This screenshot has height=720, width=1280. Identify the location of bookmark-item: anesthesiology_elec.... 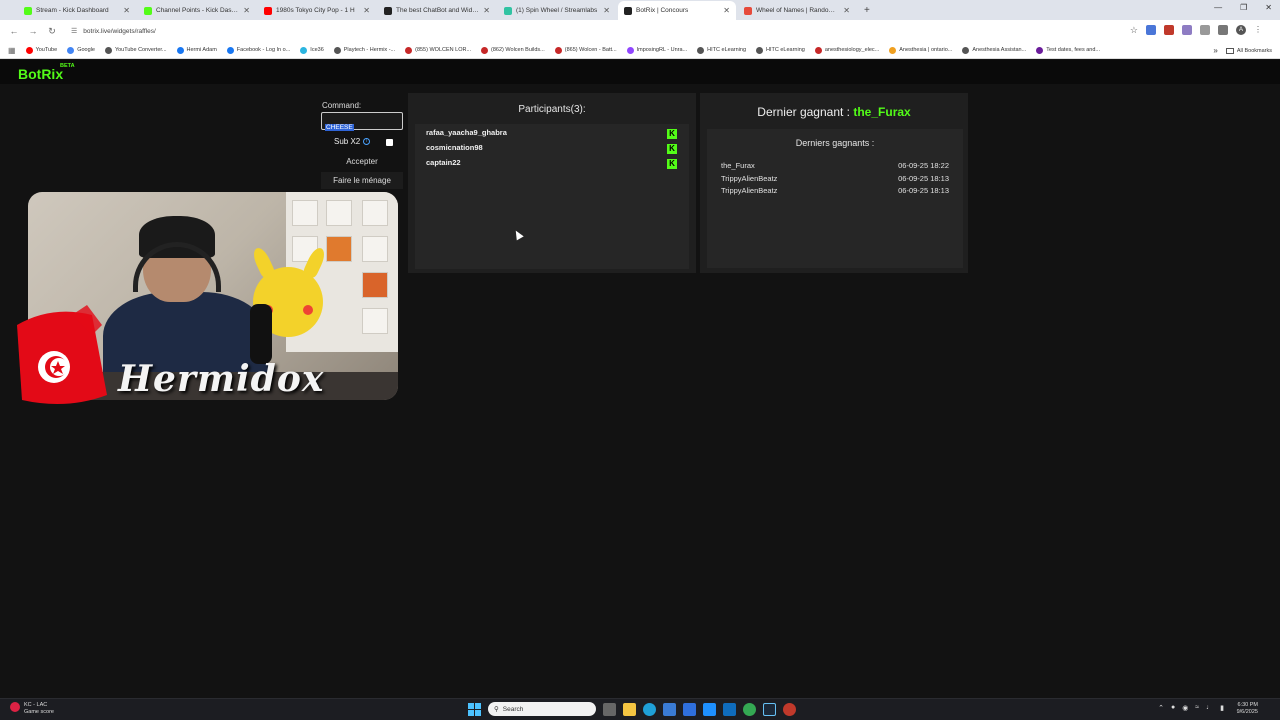
(847, 50).